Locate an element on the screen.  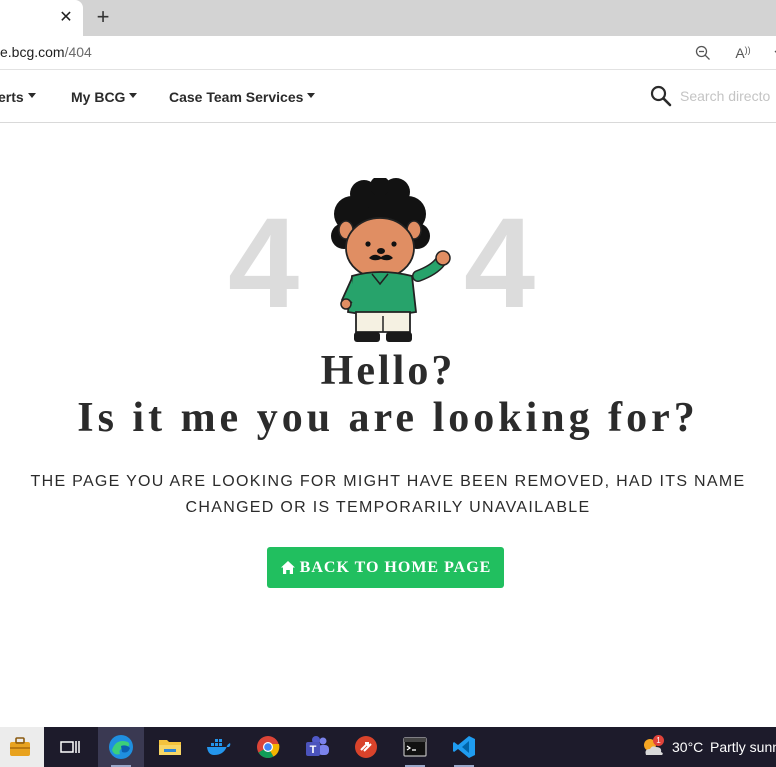
vscode-app is located at coordinates (464, 747).